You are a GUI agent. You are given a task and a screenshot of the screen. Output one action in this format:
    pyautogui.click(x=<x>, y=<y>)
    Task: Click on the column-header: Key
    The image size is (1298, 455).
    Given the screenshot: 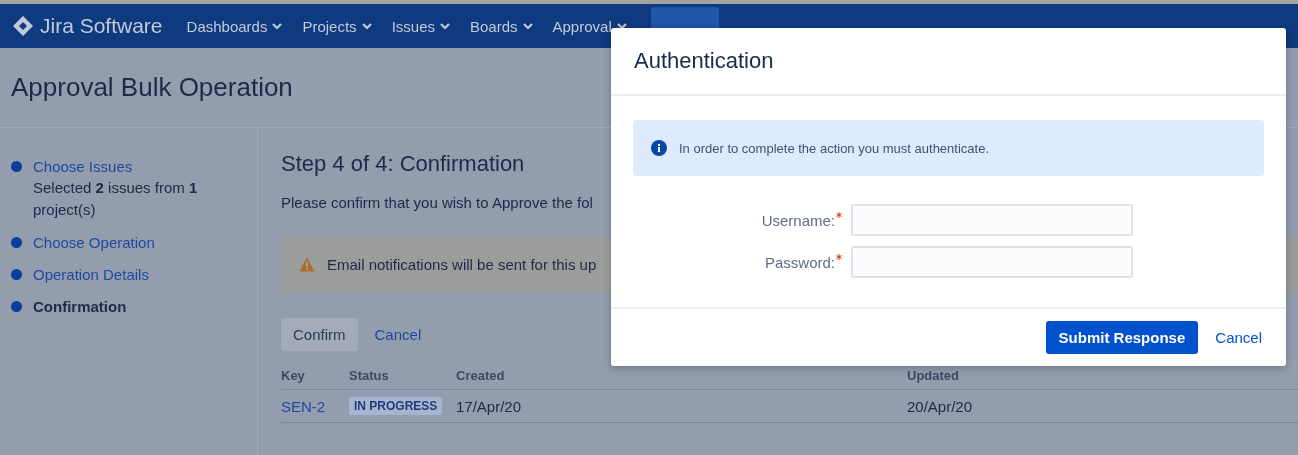 What is the action you would take?
    pyautogui.click(x=293, y=375)
    